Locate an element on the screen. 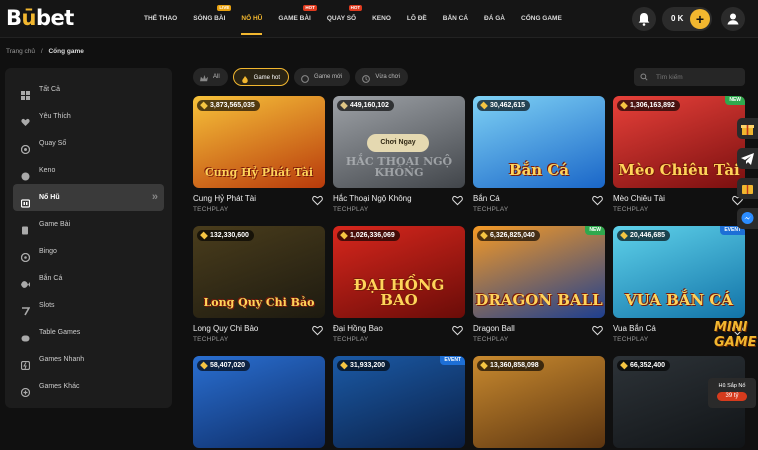 The width and height of the screenshot is (758, 450). filter-game-hot: Game hot is located at coordinates (261, 77).